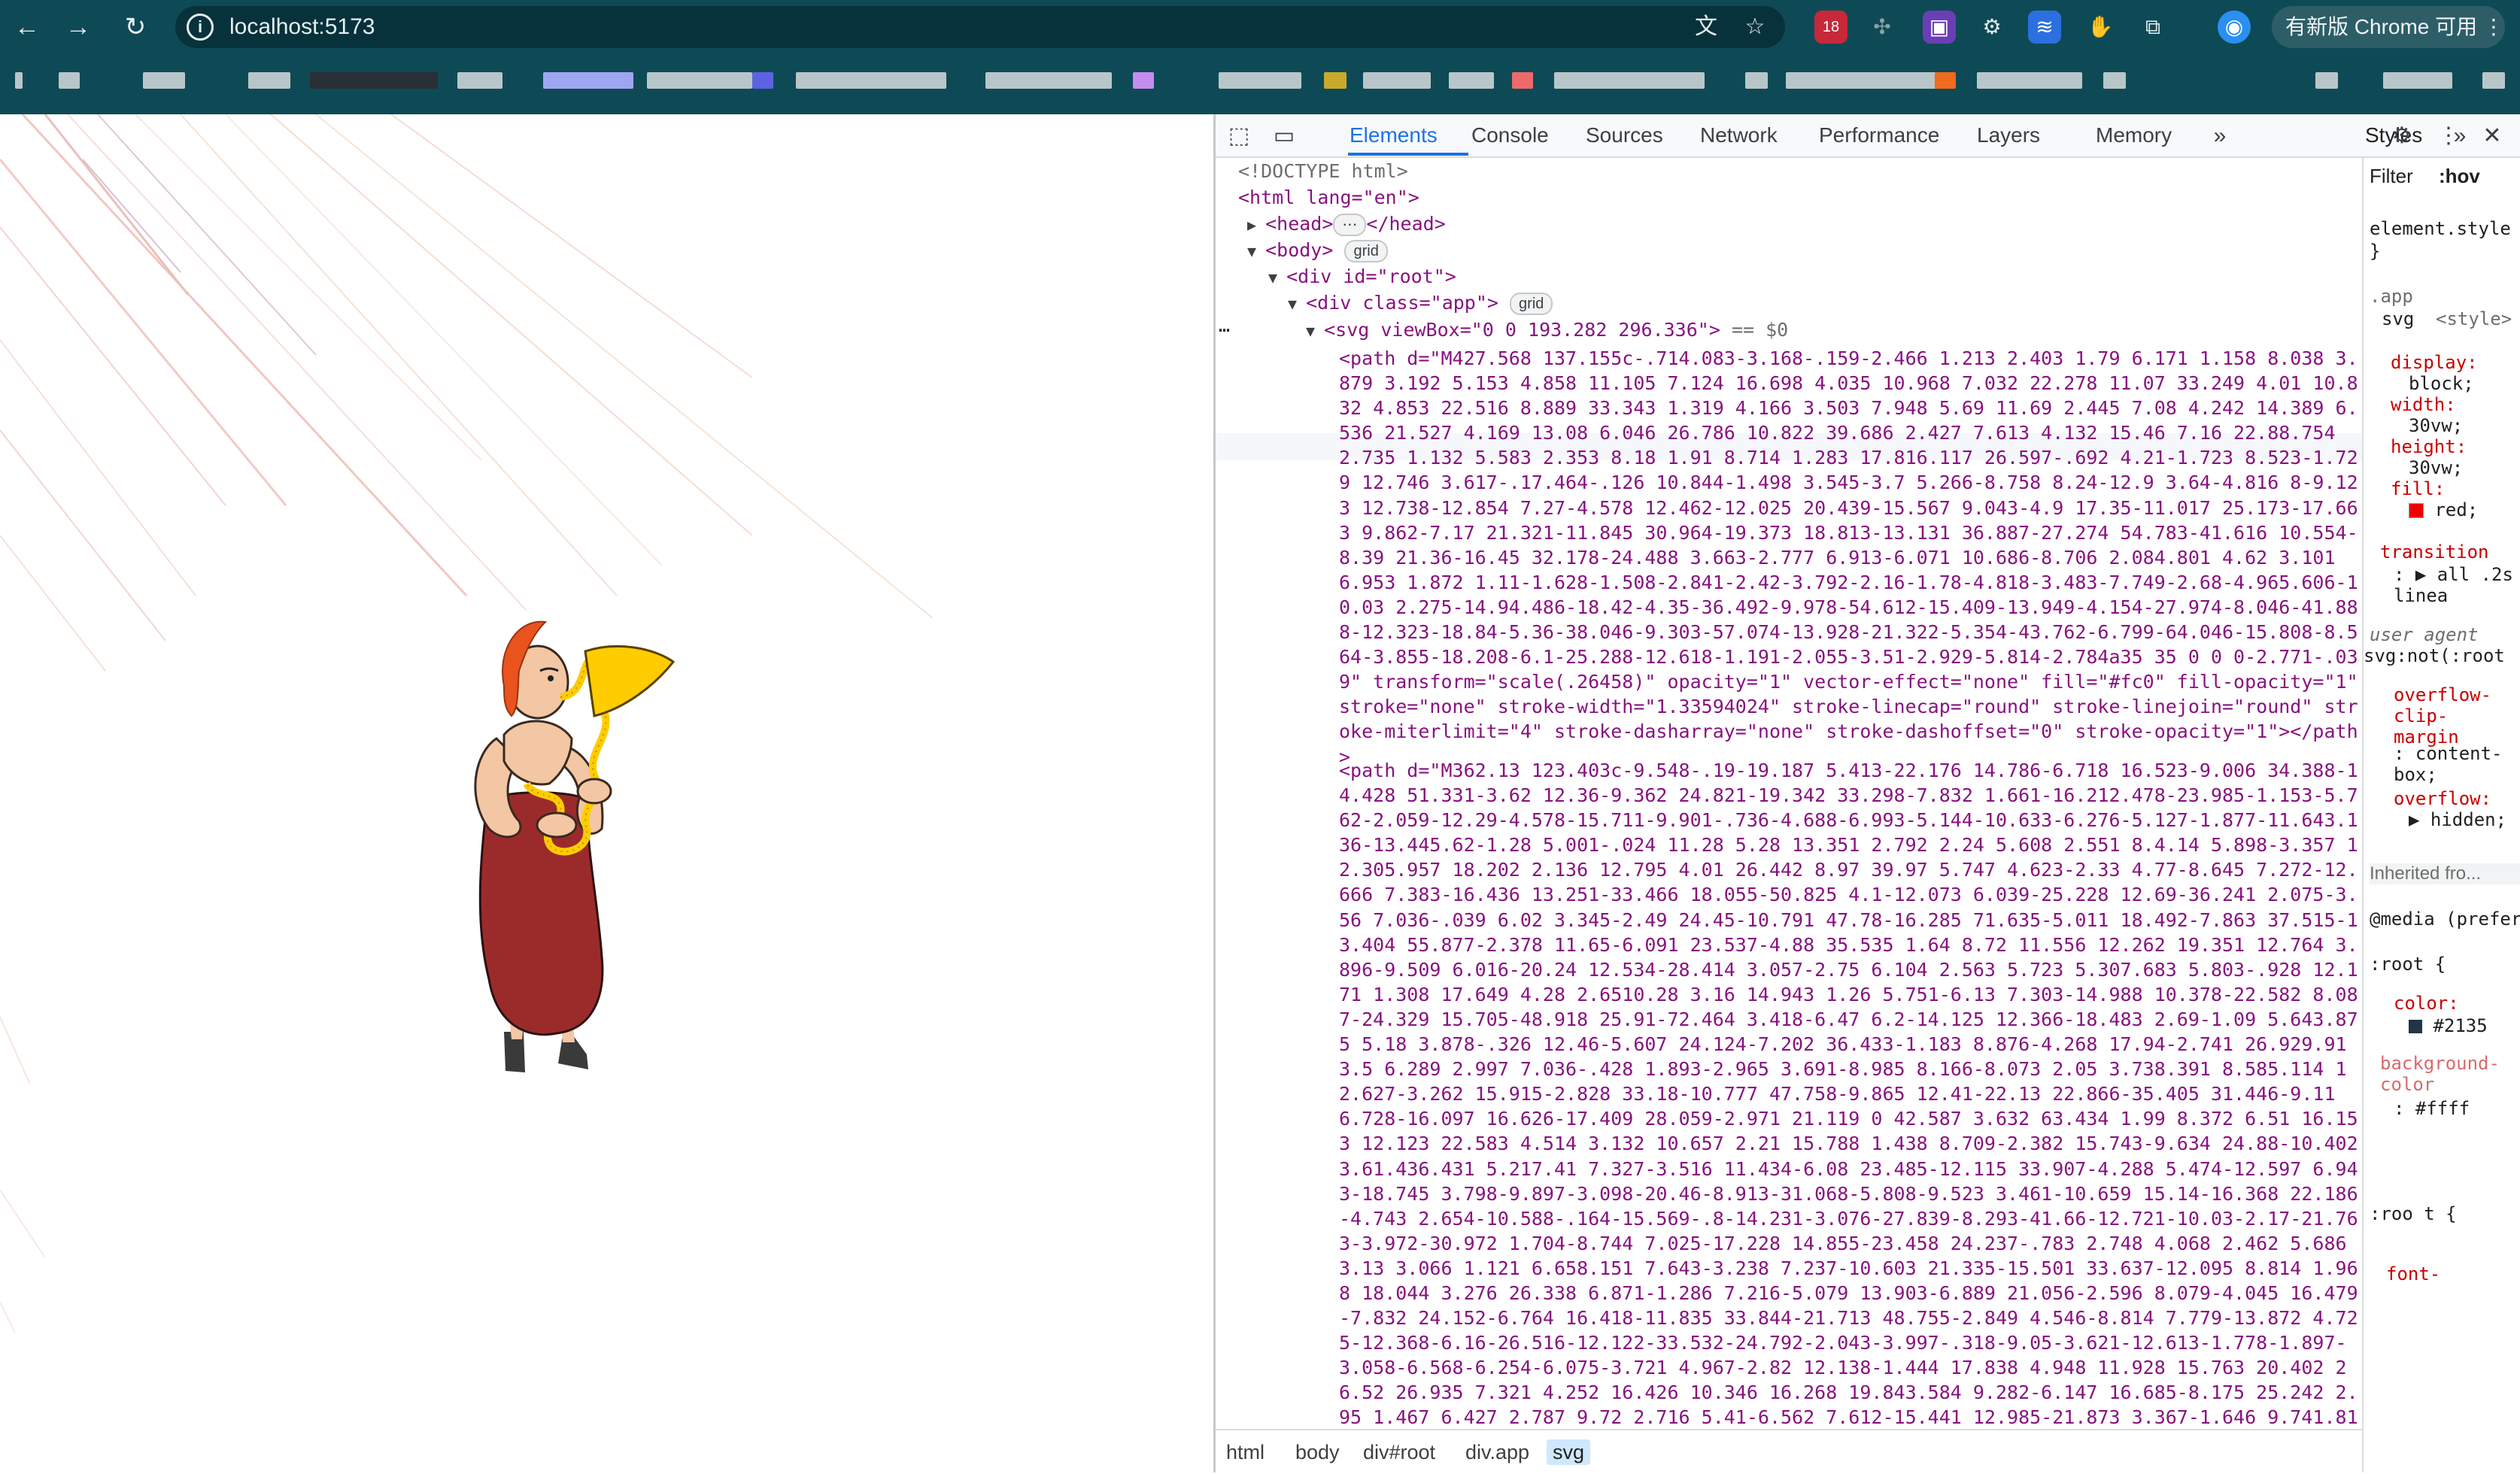 The height and width of the screenshot is (1474, 2520). I want to click on val-width: 30vw;, so click(2436, 426).